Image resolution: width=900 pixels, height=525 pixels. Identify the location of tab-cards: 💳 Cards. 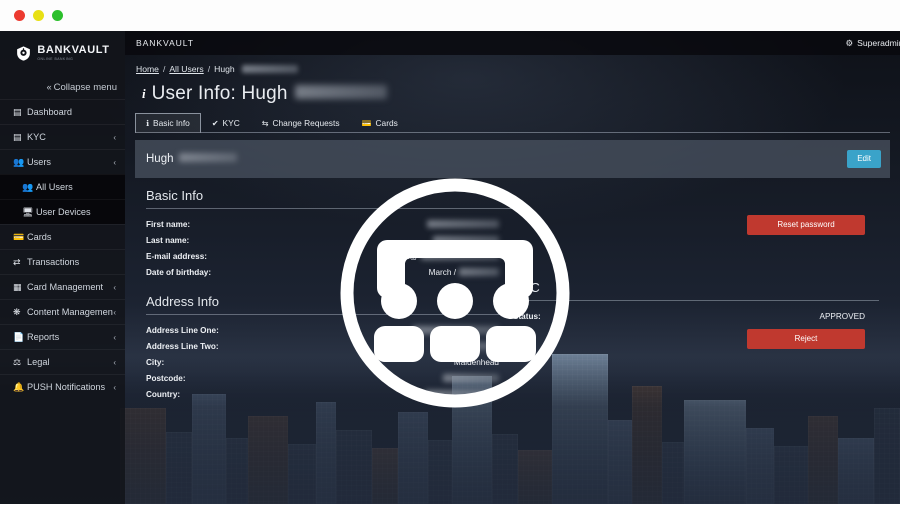
(380, 123).